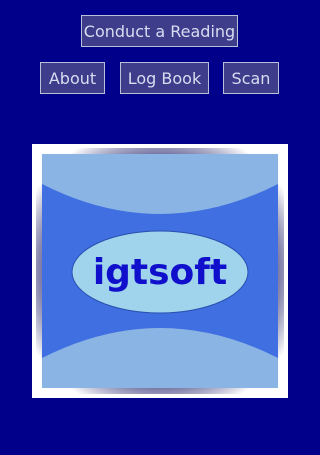  I want to click on logo-text: igtsoft, so click(160, 272).